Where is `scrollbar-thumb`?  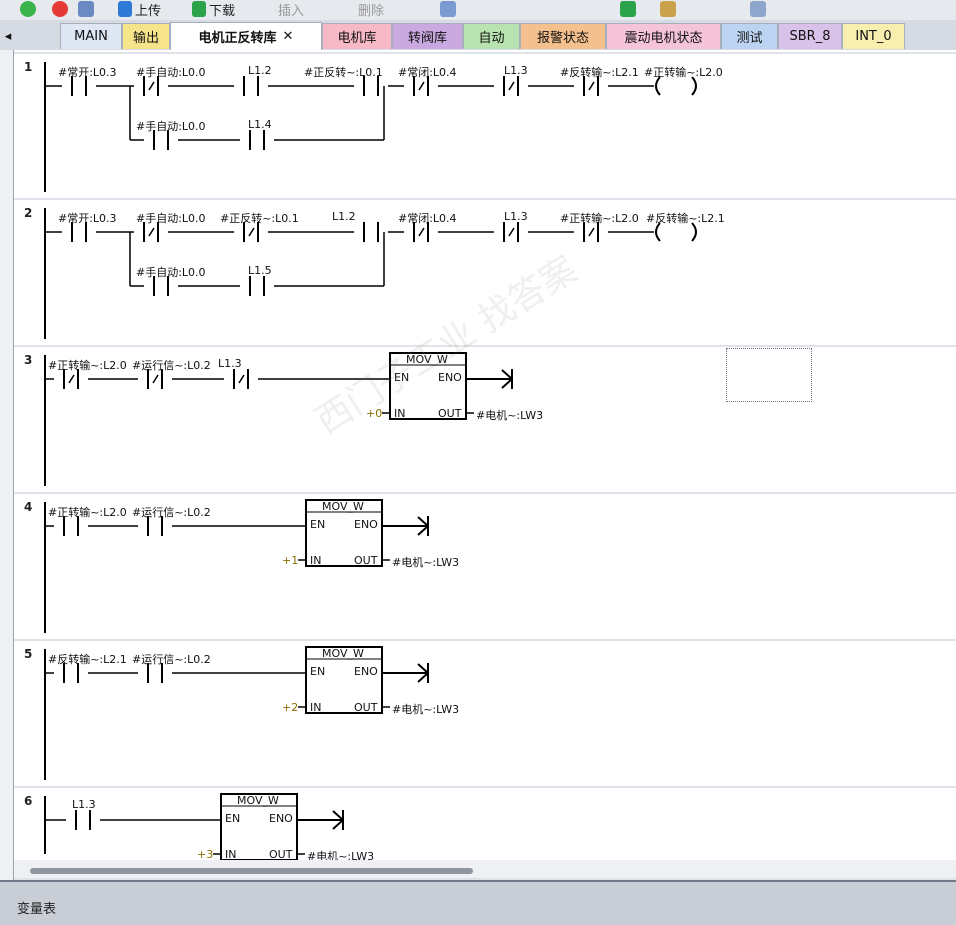 scrollbar-thumb is located at coordinates (251, 871).